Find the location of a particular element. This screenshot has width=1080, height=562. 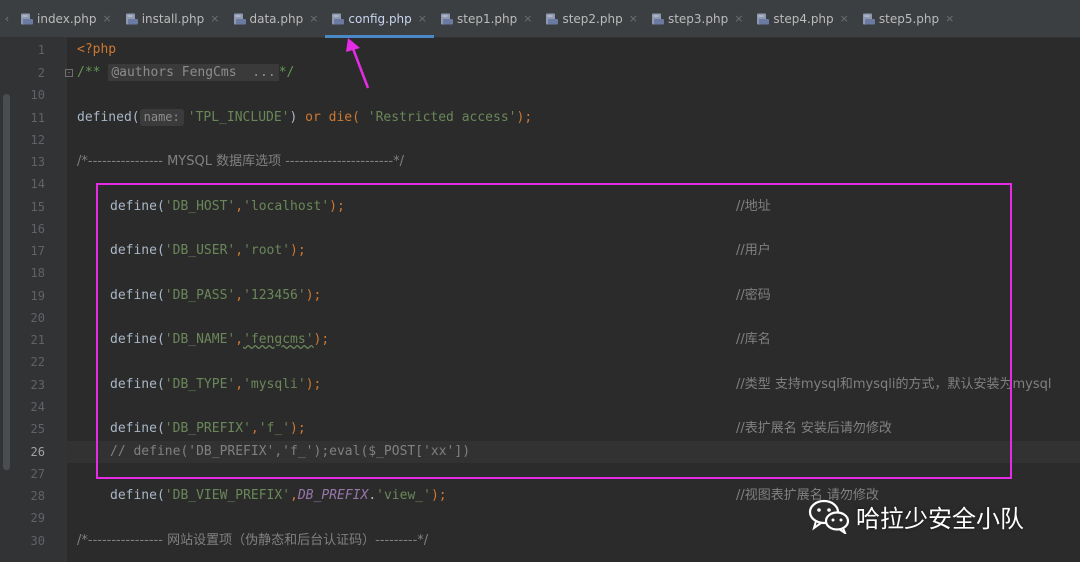

tab-label: step5.php is located at coordinates (909, 18).